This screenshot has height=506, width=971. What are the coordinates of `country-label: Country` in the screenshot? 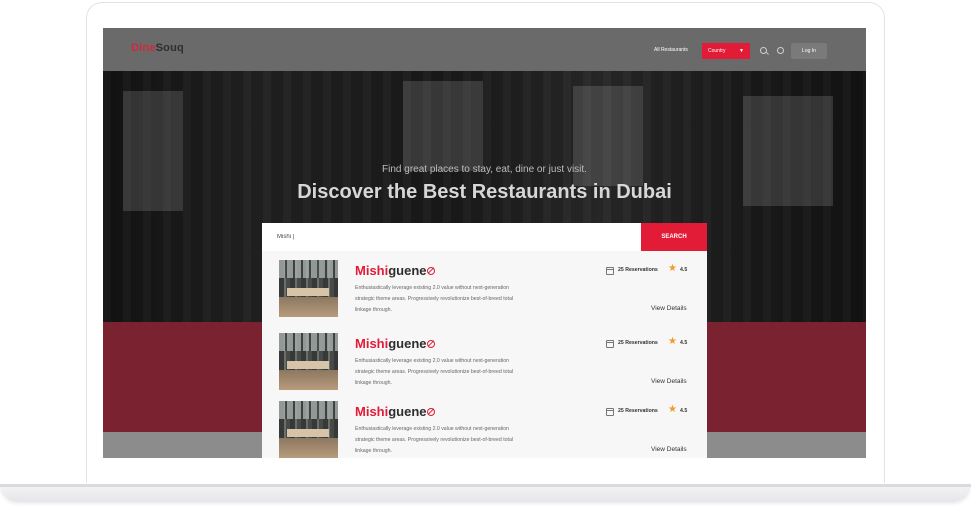 It's located at (717, 51).